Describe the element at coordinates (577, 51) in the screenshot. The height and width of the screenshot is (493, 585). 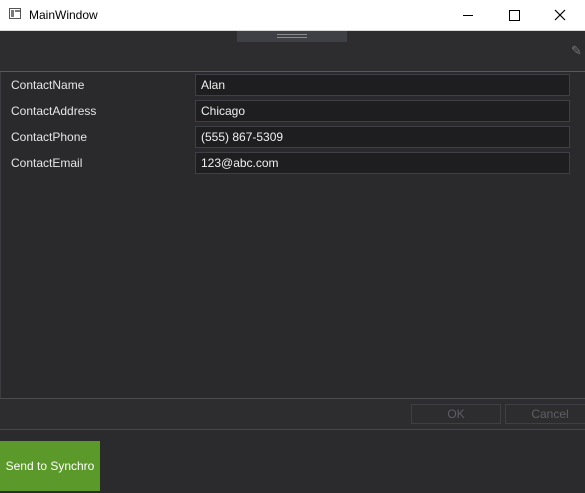
I see `pencil-icon: ✎` at that location.